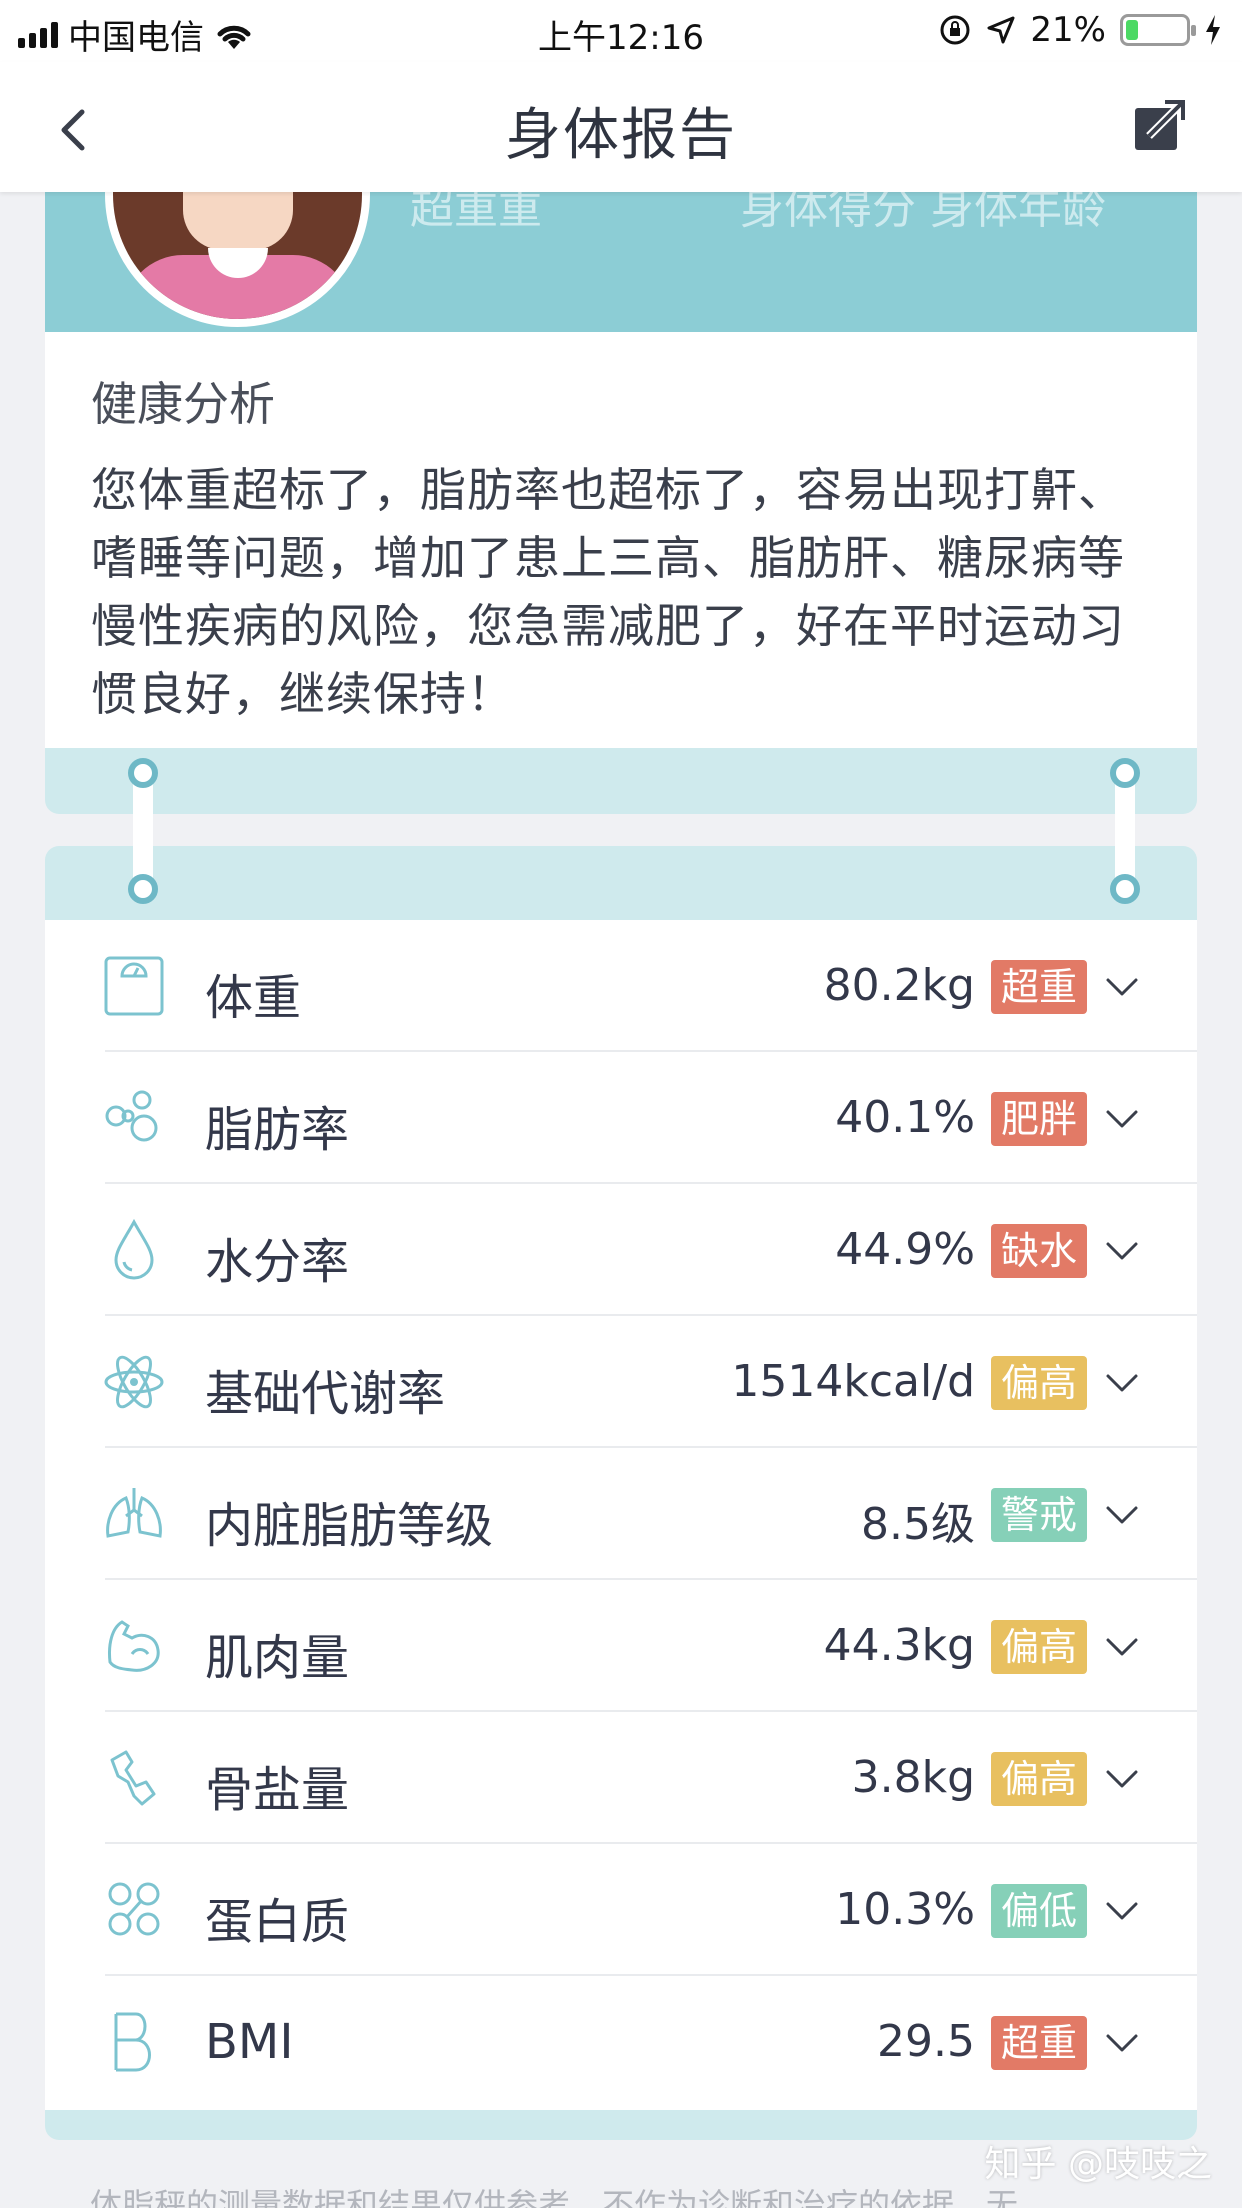  Describe the element at coordinates (1039, 1119) in the screenshot. I see `metric-status-badge: 肥胖` at that location.